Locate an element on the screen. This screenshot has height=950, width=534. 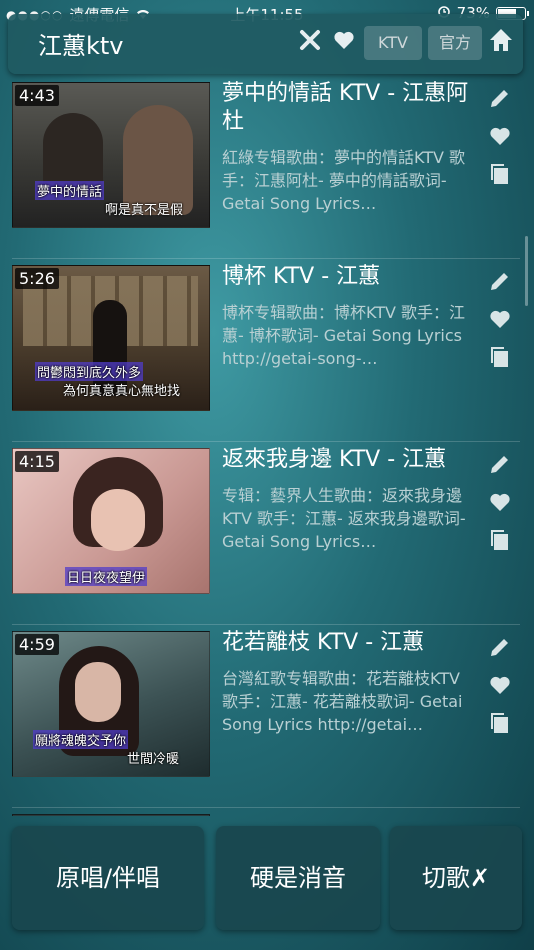
home-icon is located at coordinates (501, 40).